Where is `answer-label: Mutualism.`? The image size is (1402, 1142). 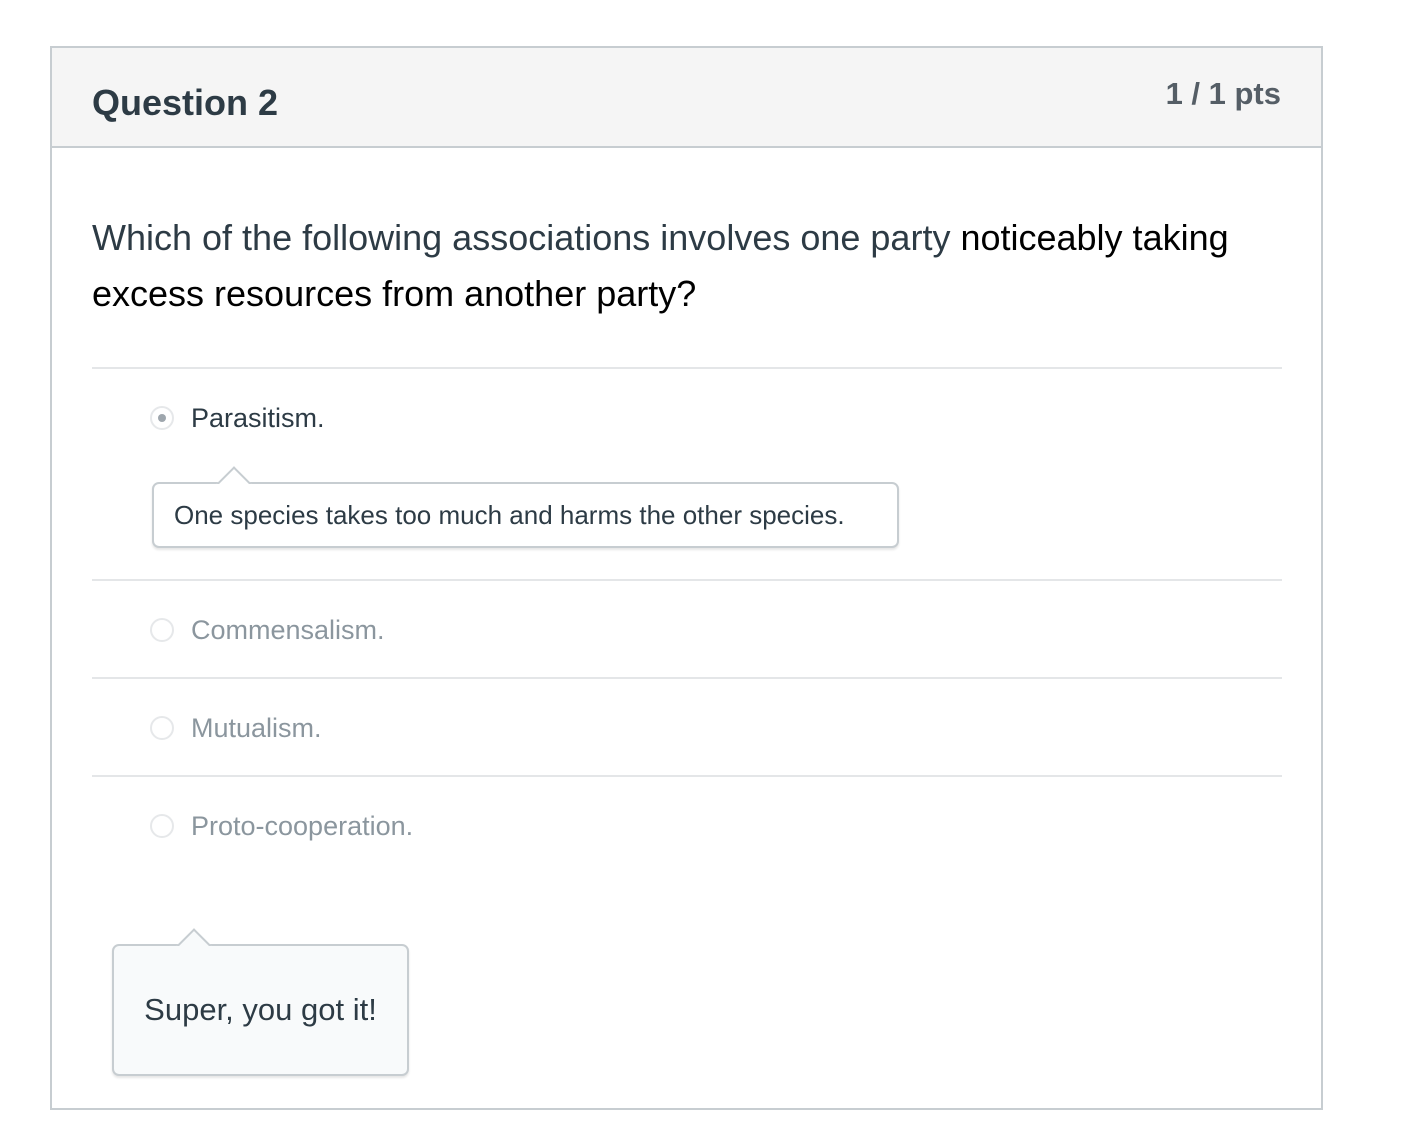
answer-label: Mutualism. is located at coordinates (256, 727).